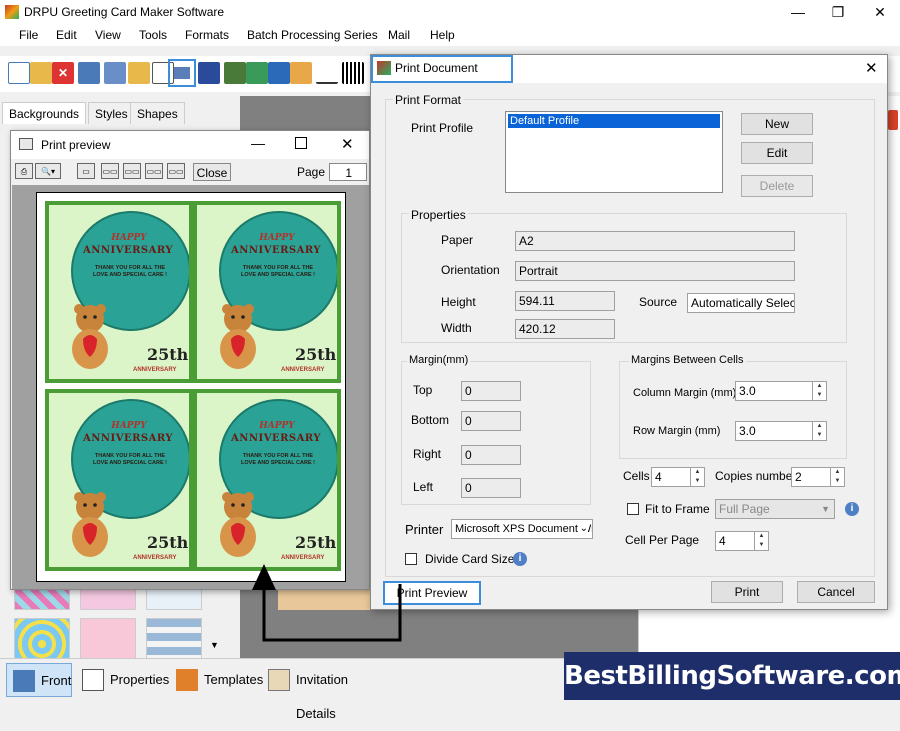  I want to click on new-icon, so click(19, 73).